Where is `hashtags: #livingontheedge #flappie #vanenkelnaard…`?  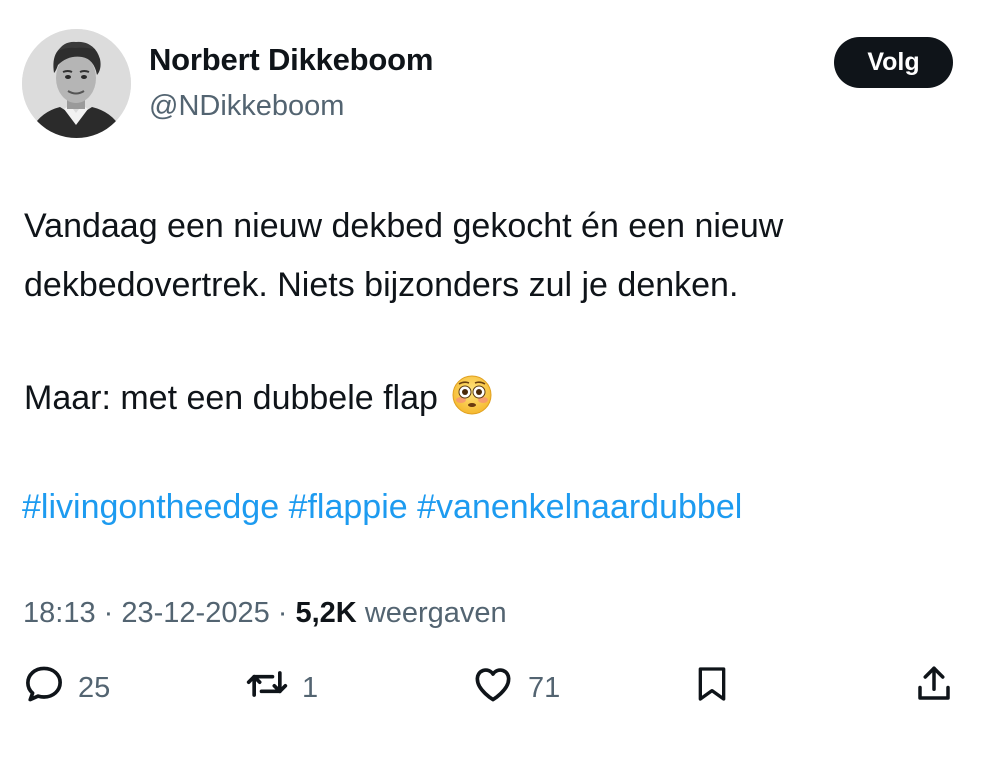 hashtags: #livingontheedge #flappie #vanenkelnaard… is located at coordinates (382, 507).